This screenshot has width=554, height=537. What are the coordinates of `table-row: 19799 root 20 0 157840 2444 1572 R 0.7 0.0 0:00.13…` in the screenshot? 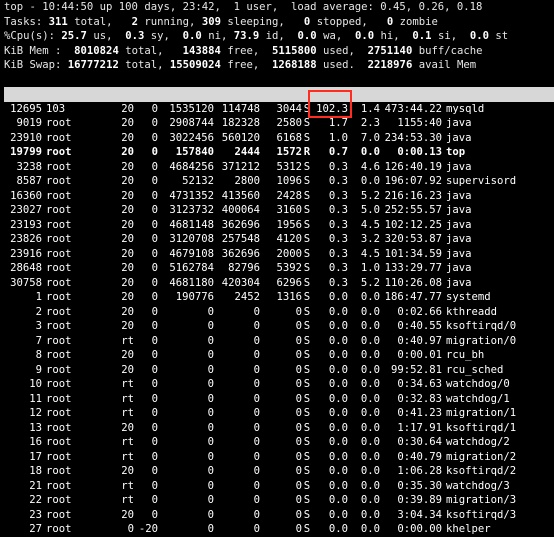 It's located at (279, 152).